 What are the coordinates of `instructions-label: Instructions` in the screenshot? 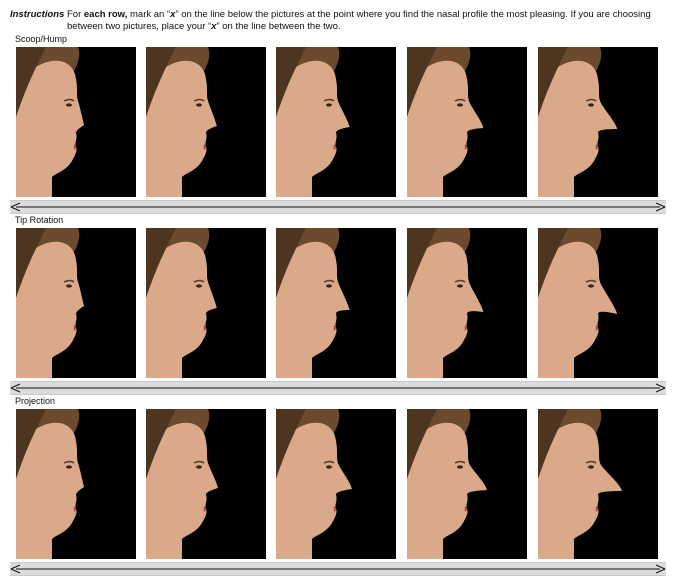 It's located at (37, 14).